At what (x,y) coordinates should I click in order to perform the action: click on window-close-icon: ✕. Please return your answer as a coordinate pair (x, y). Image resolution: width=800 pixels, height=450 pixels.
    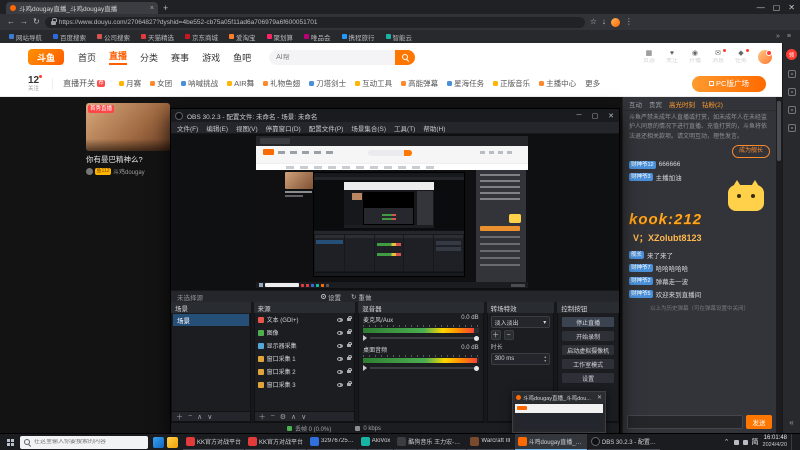
    Looking at the image, I should click on (791, 7).